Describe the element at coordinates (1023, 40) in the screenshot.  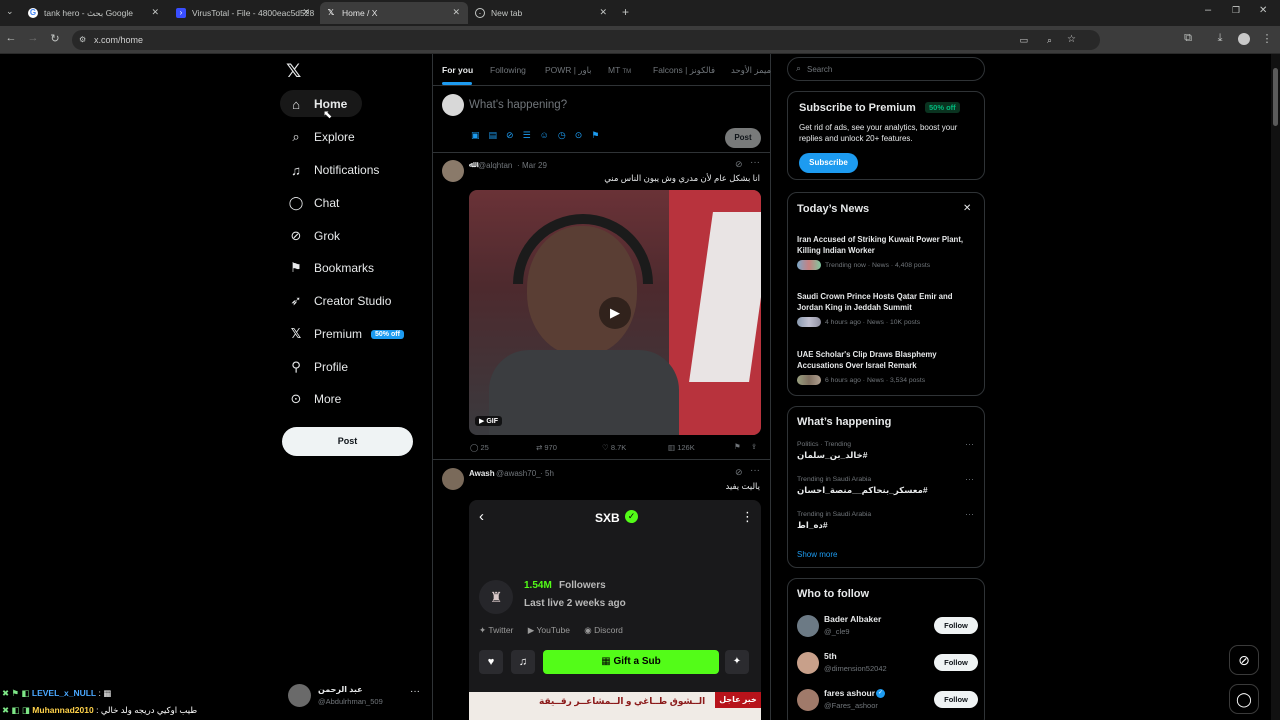
I see `cast-icon: ▭` at that location.